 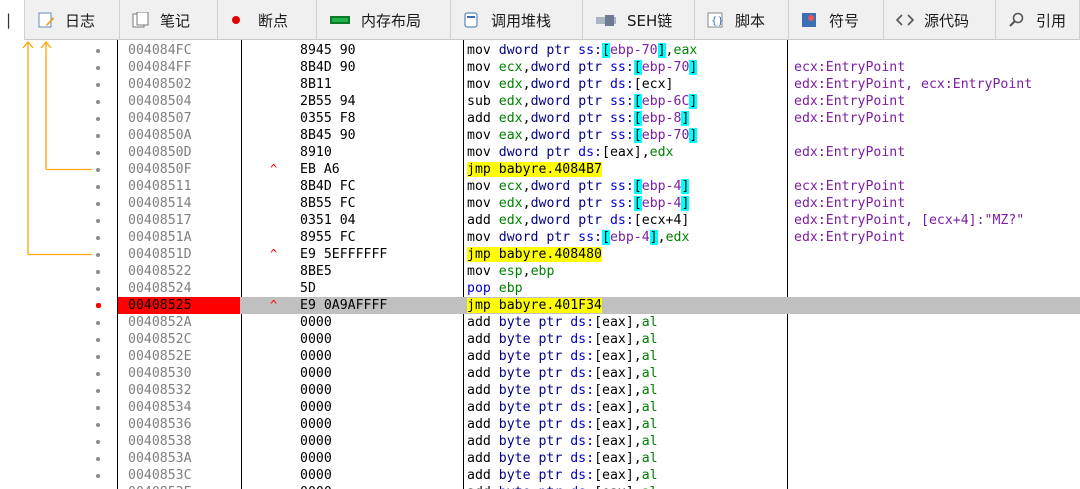 I want to click on instruction-token: esp, so click(x=510, y=271).